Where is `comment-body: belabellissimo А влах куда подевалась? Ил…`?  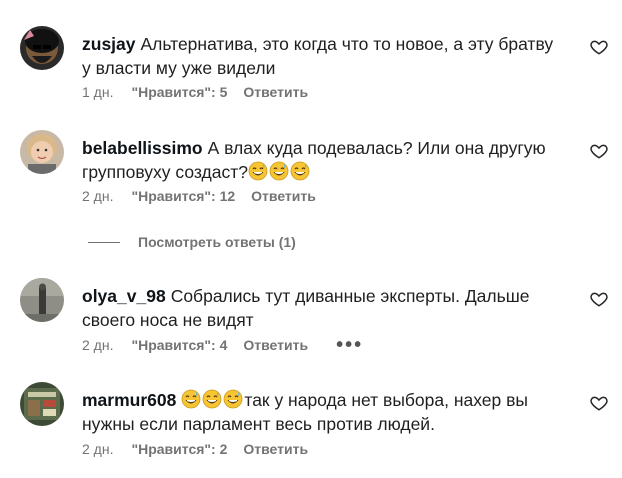
comment-body: belabellissimo А влах куда подевалась? Ил… is located at coordinates (322, 160).